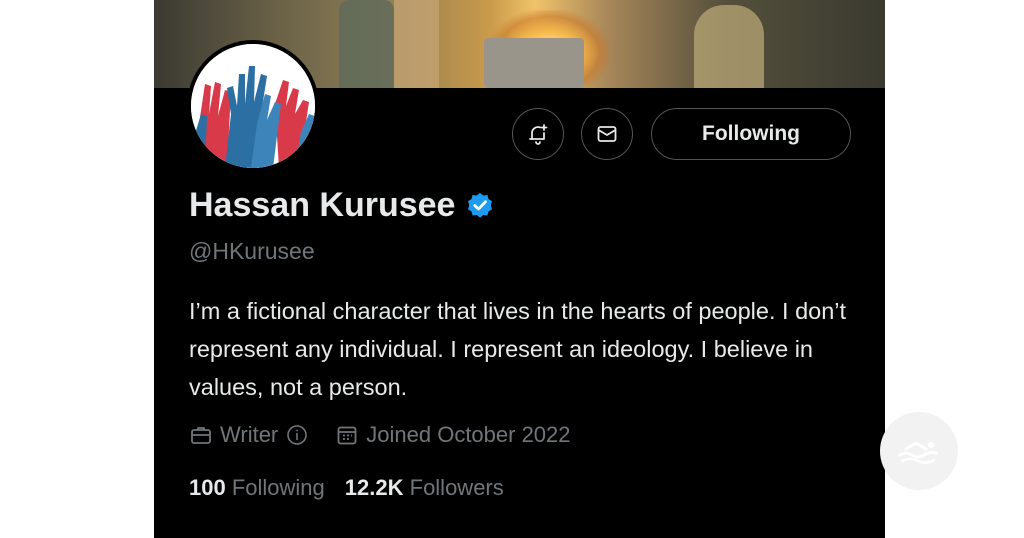 The image size is (1024, 538). I want to click on watermark-logo, so click(919, 451).